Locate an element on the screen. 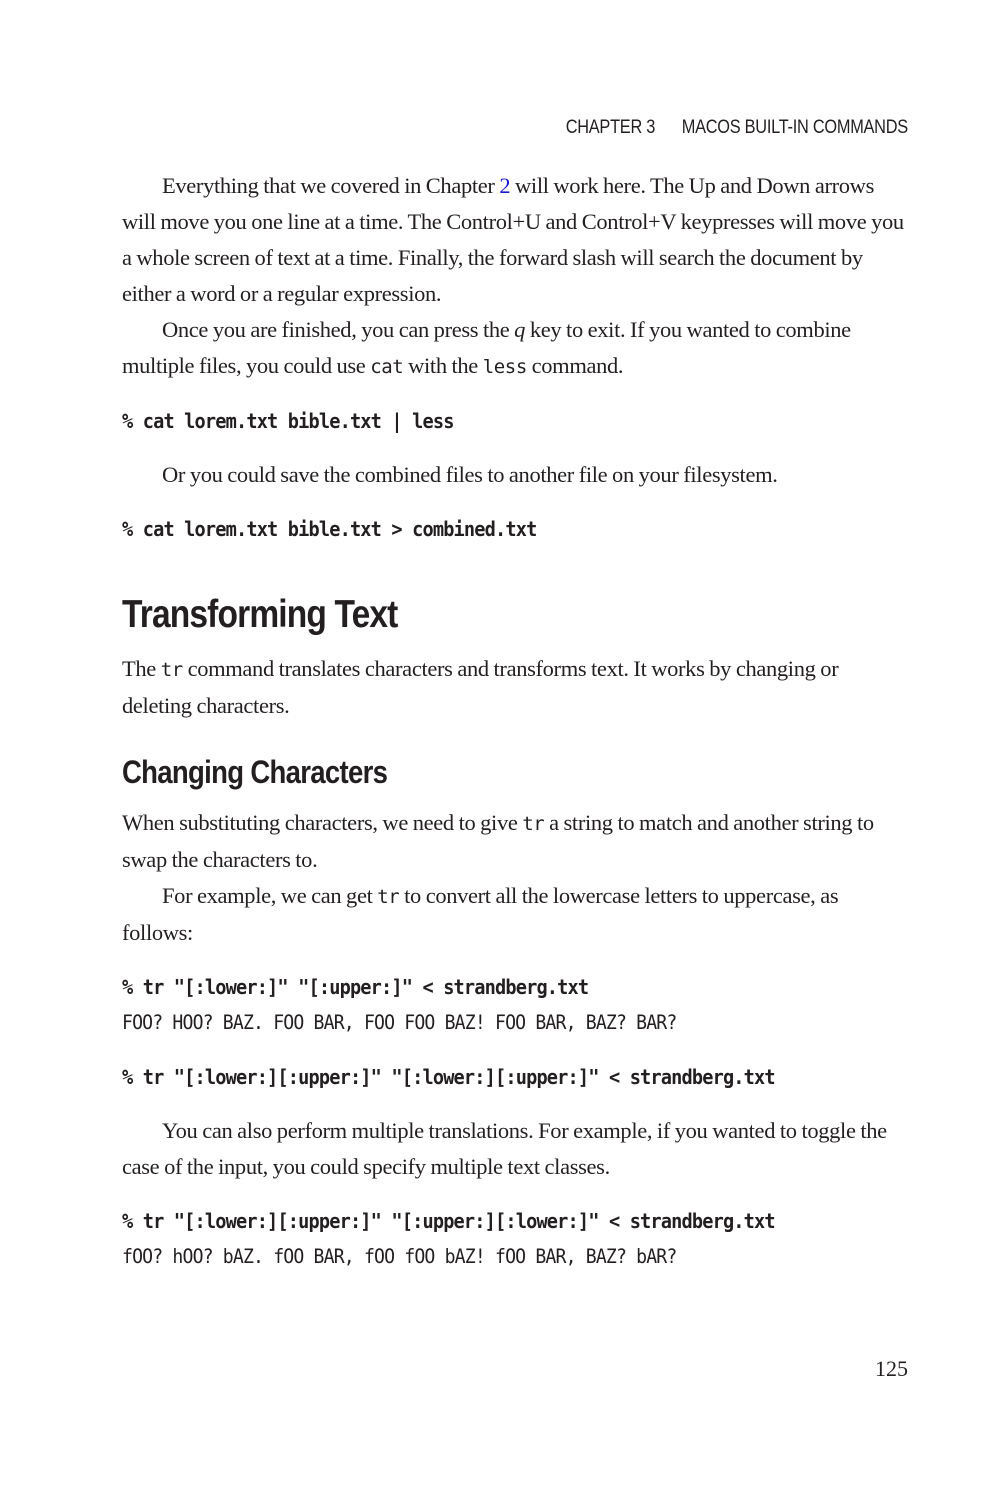 This screenshot has width=989, height=1500. text: For example, we can get is located at coordinates (270, 895).